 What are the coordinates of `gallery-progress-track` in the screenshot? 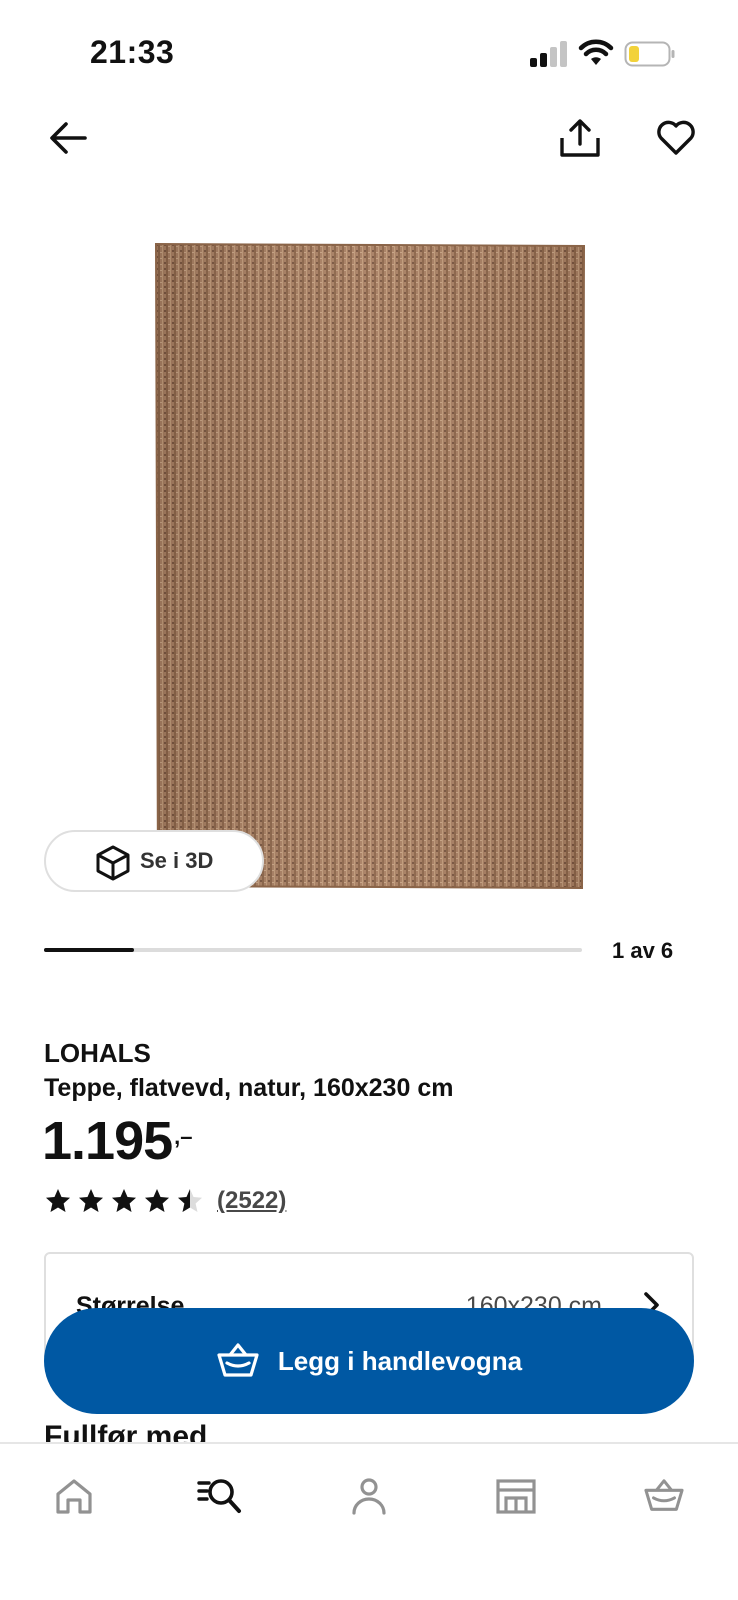 It's located at (313, 950).